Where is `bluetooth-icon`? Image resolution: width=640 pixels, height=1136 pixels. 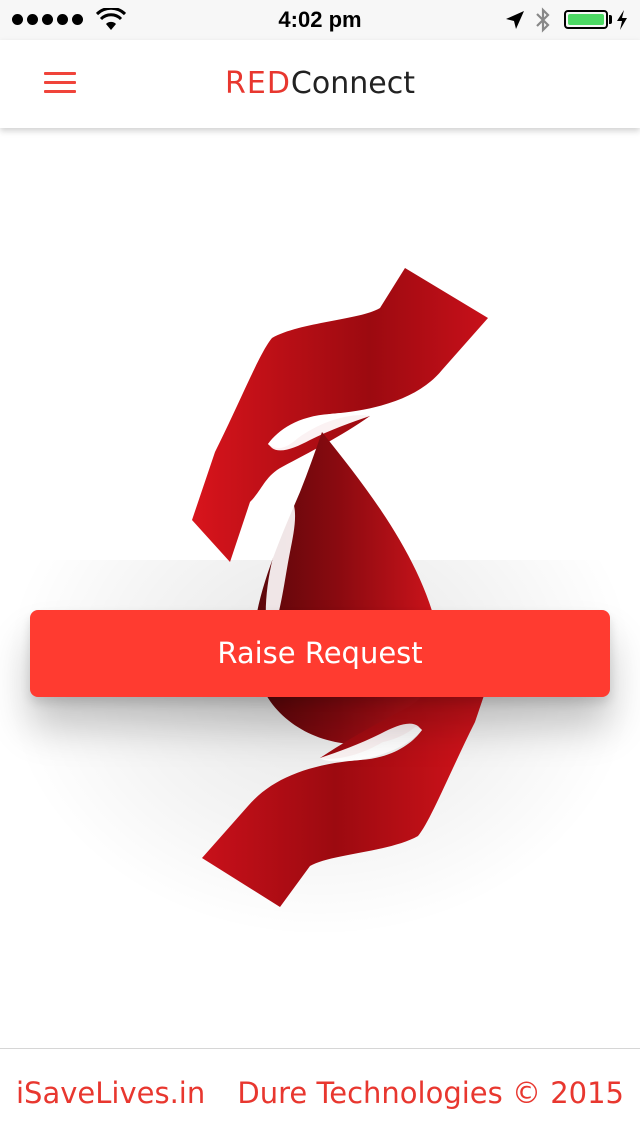
bluetooth-icon is located at coordinates (543, 20).